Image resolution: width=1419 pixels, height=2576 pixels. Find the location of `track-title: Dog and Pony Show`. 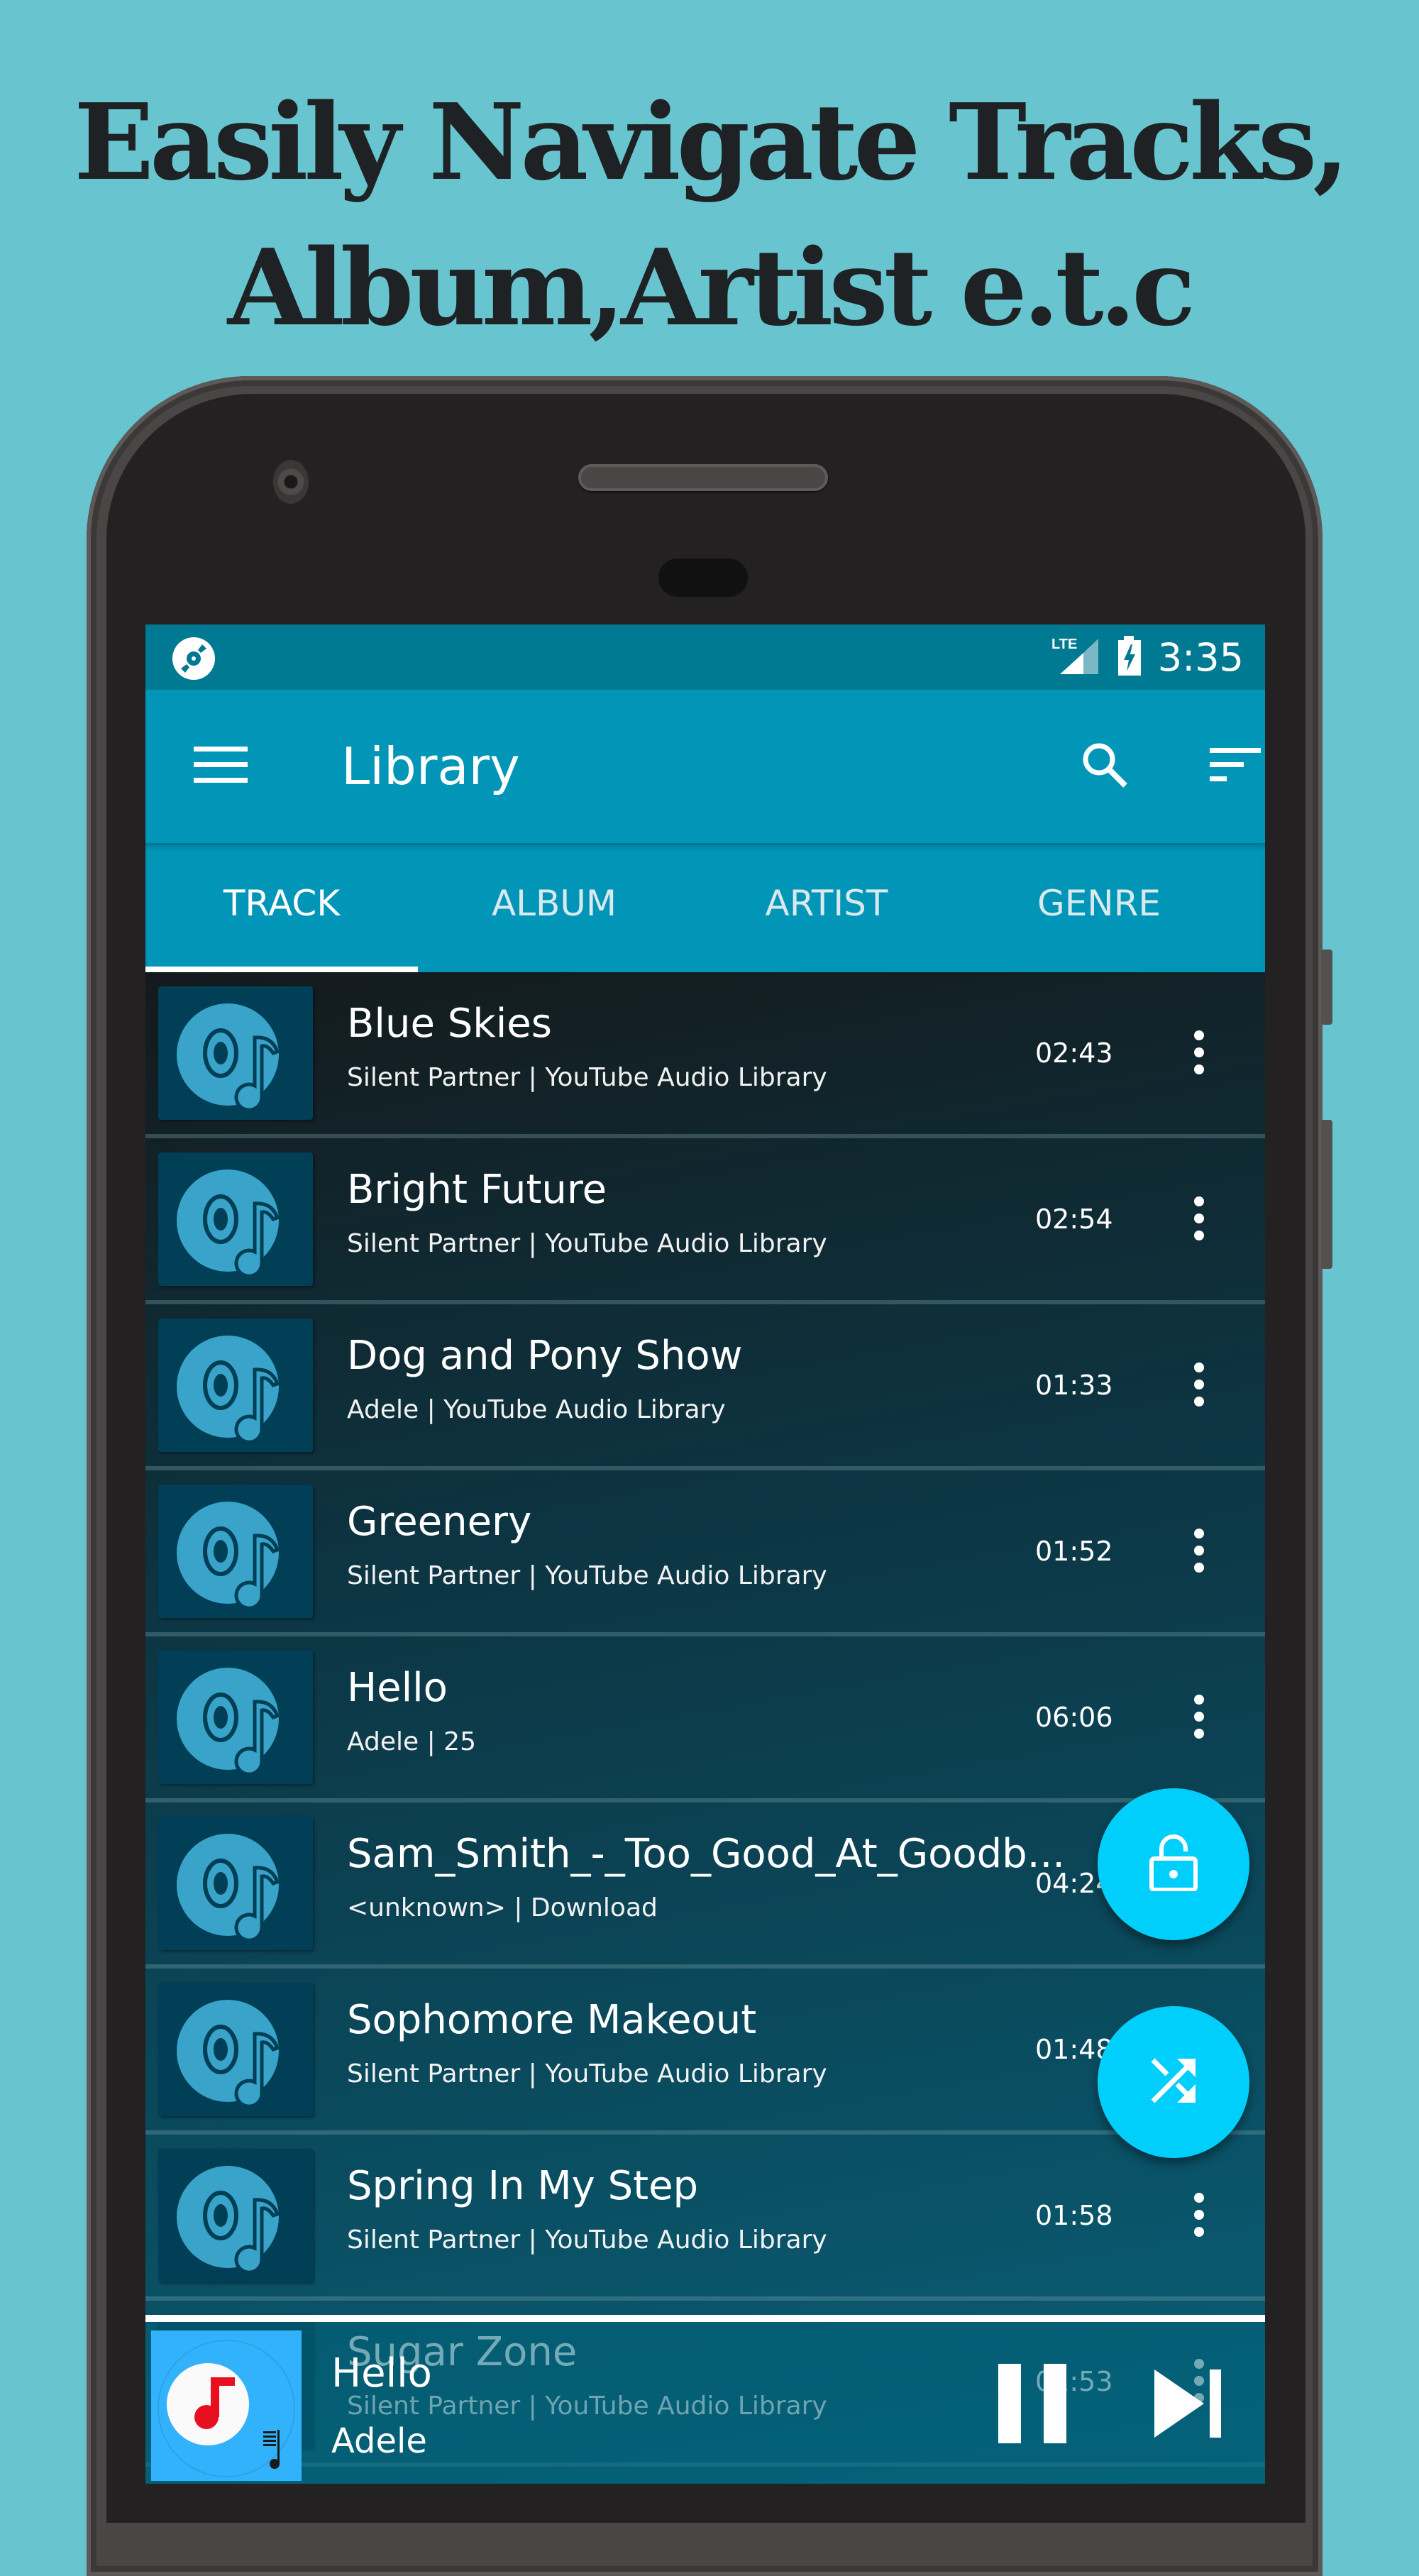

track-title: Dog and Pony Show is located at coordinates (545, 1356).